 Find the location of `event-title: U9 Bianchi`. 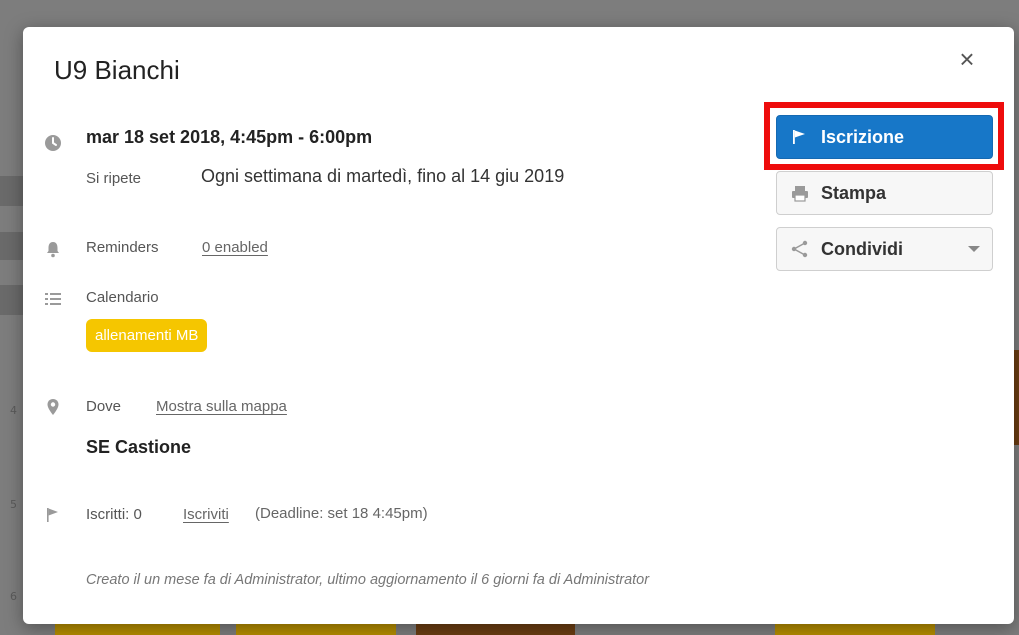

event-title: U9 Bianchi is located at coordinates (117, 70).